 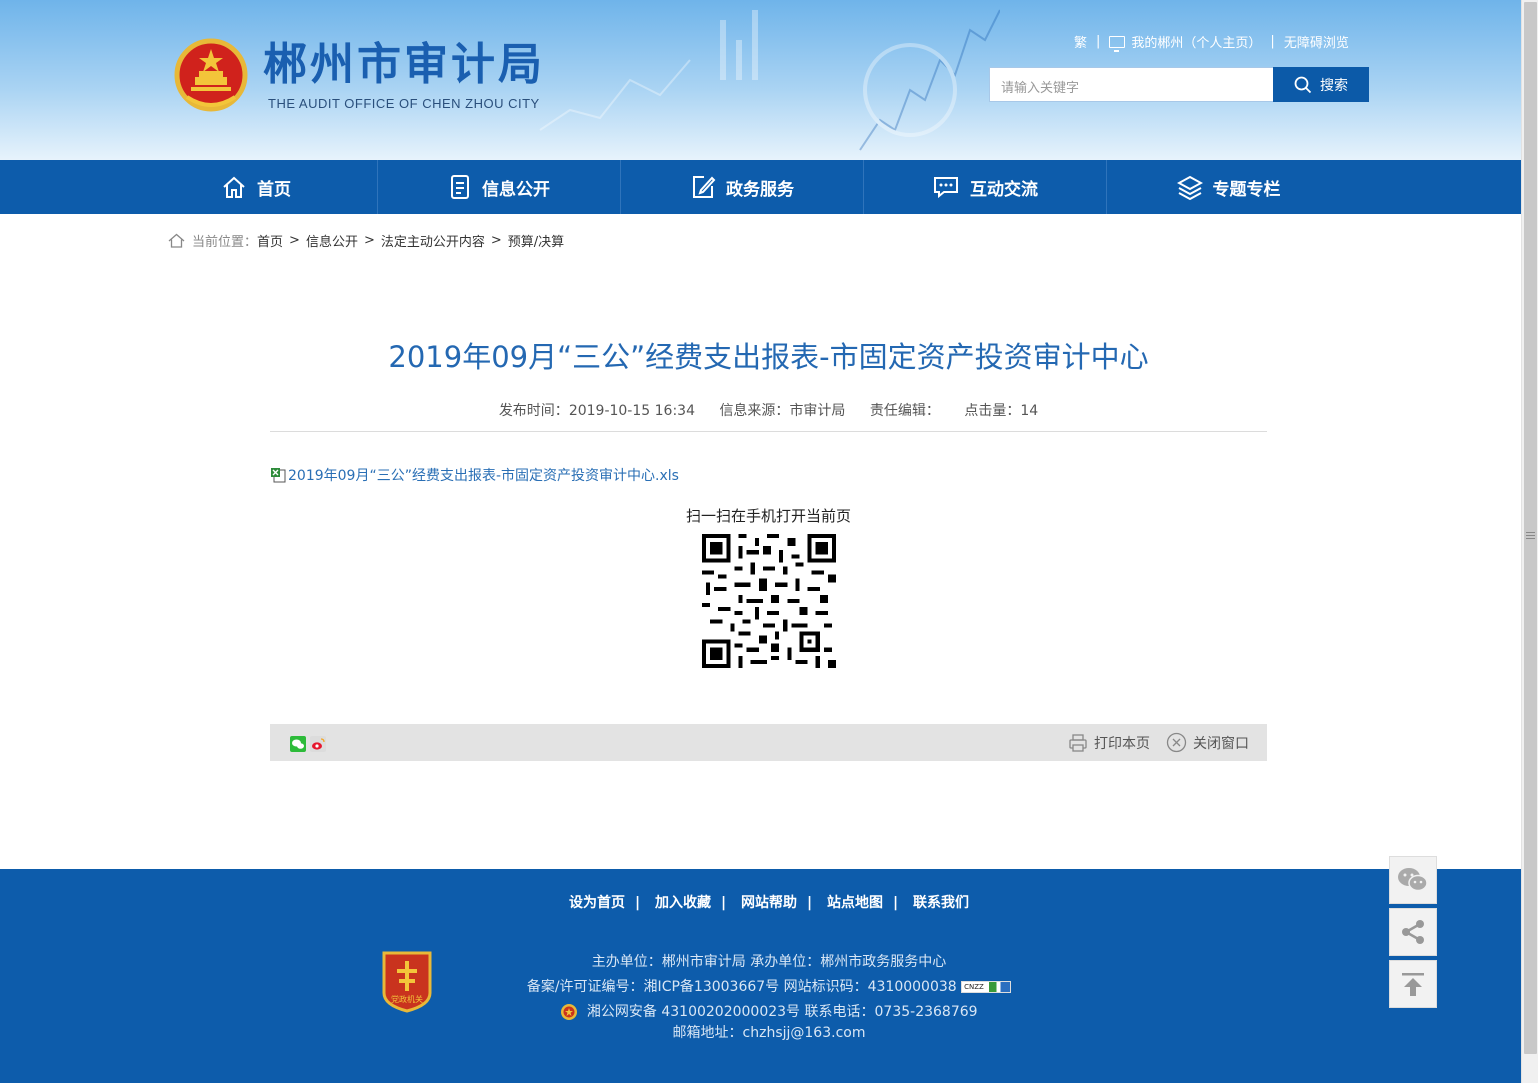 What do you see at coordinates (516, 189) in the screenshot?
I see `nav-item-label: 信息公开` at bounding box center [516, 189].